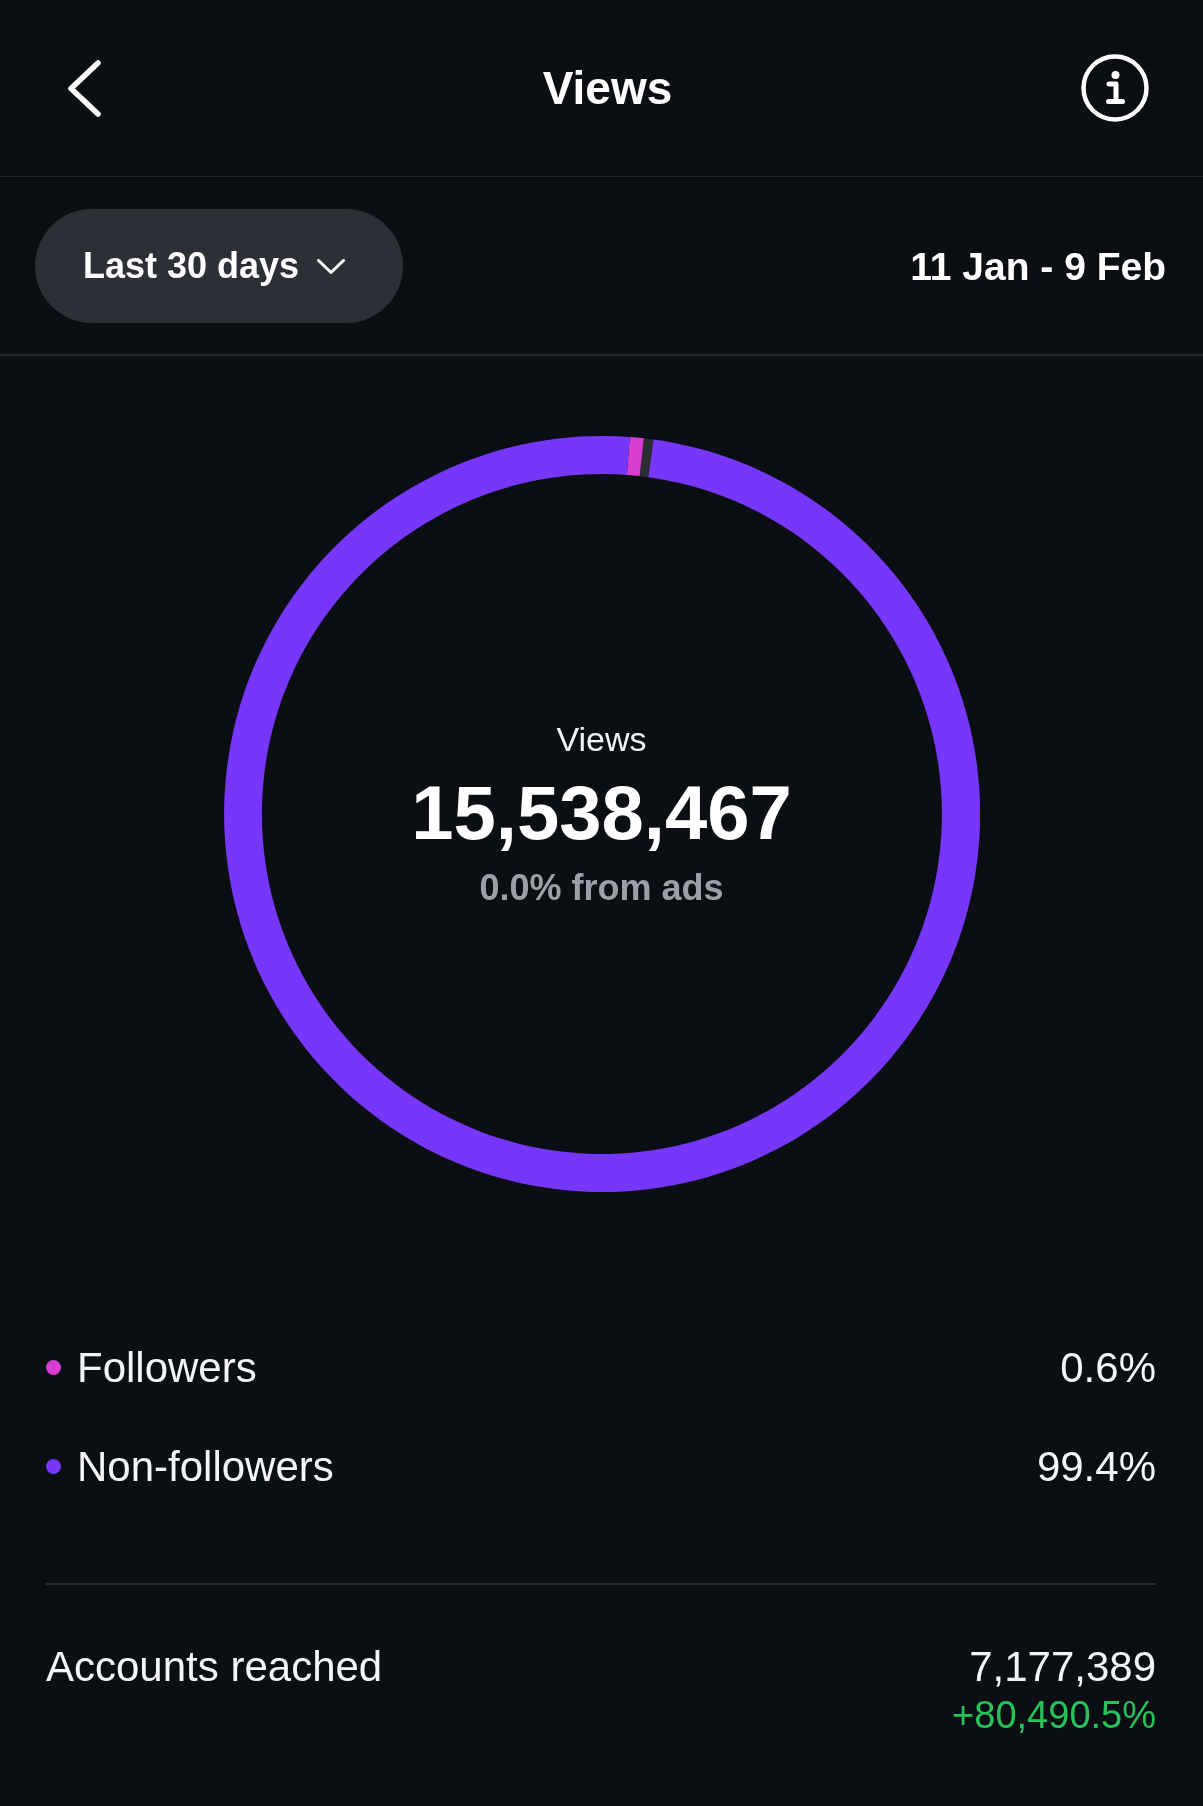  What do you see at coordinates (219, 266) in the screenshot?
I see `period-dropdown: Last 30 days` at bounding box center [219, 266].